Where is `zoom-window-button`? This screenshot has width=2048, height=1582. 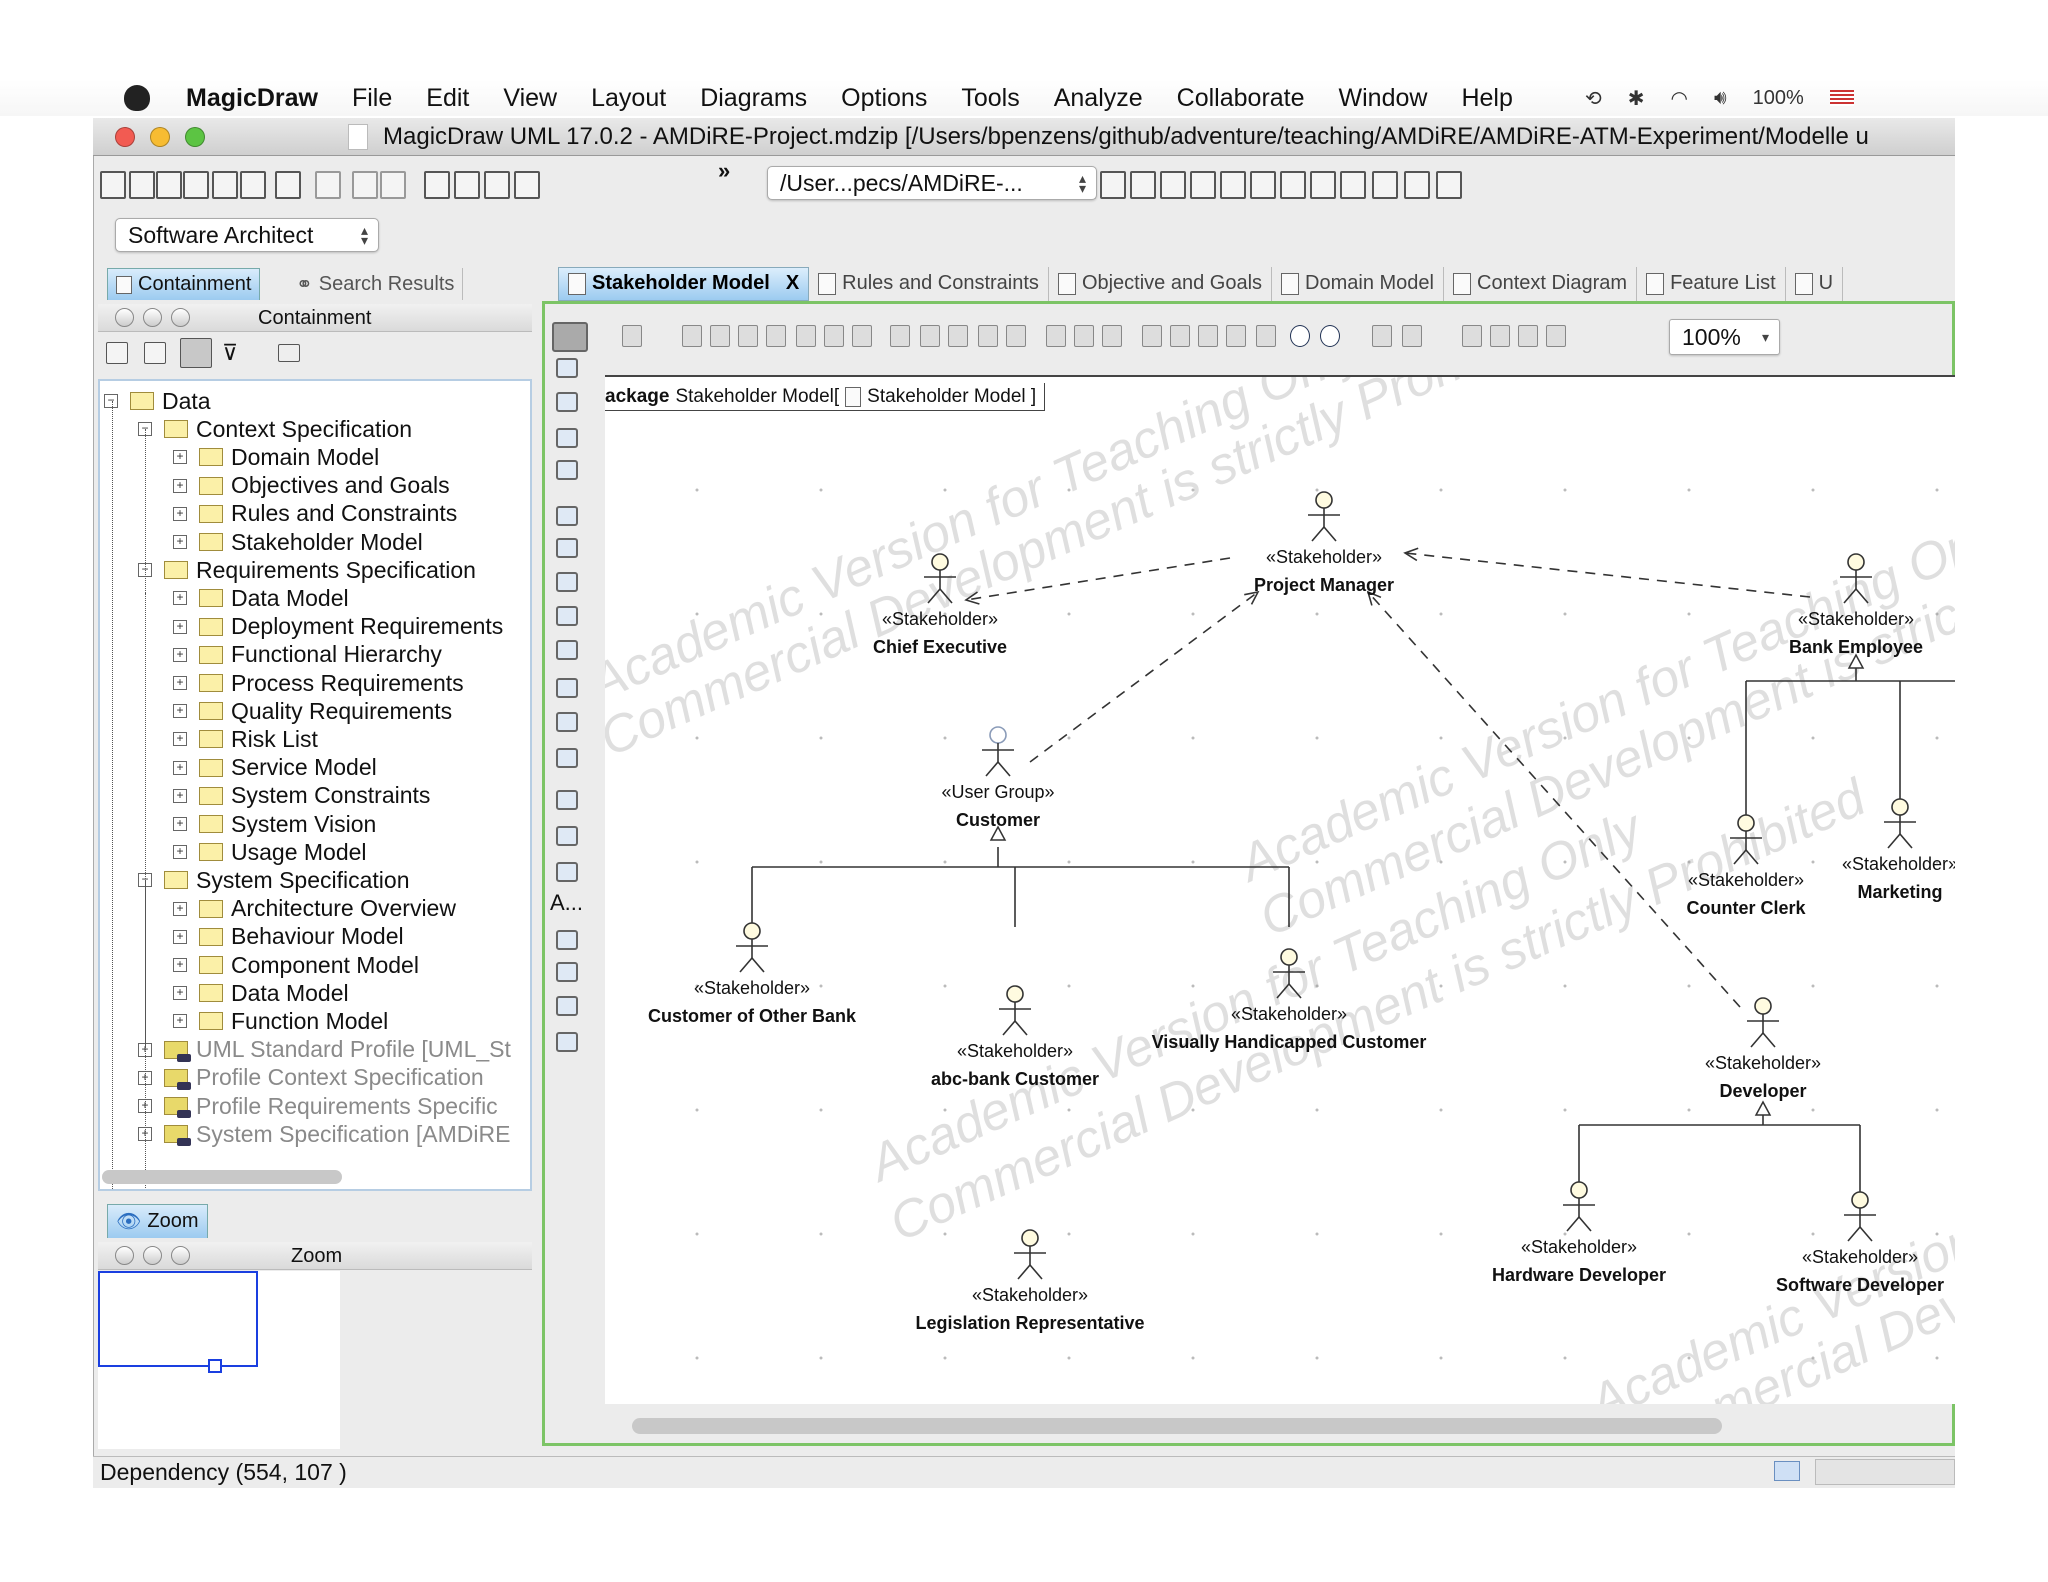
zoom-window-button is located at coordinates (195, 137).